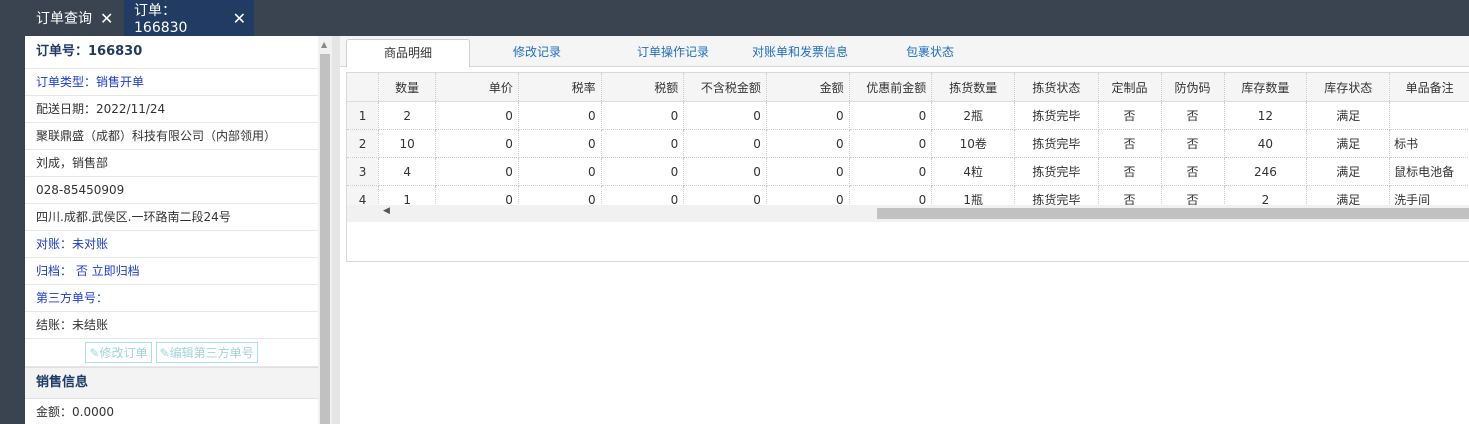 This screenshot has width=1469, height=424. I want to click on contact-phone: 028-85450909, so click(171, 190).